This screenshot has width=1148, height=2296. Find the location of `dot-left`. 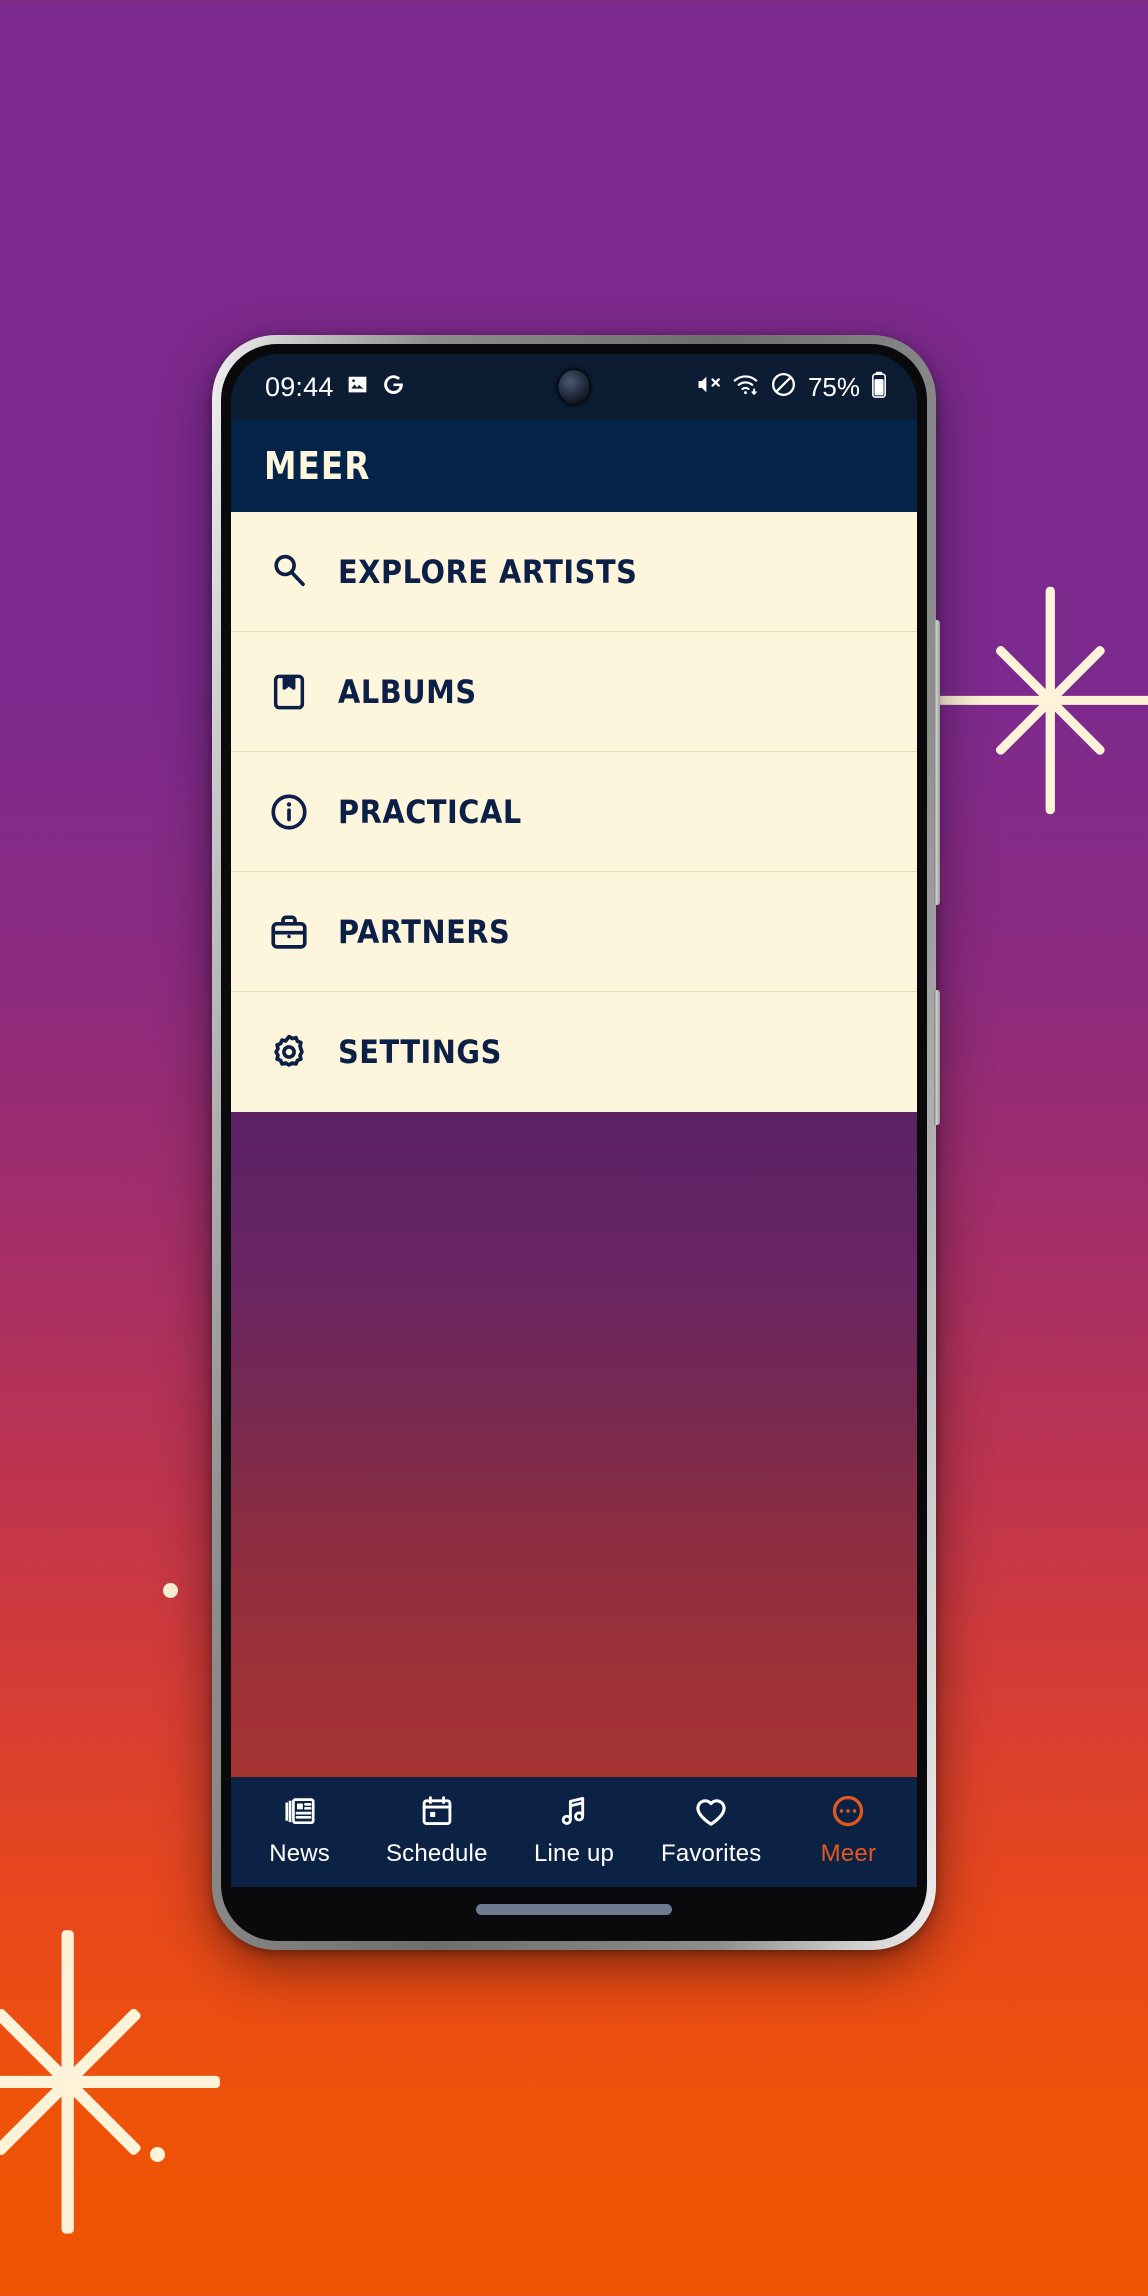

dot-left is located at coordinates (170, 1590).